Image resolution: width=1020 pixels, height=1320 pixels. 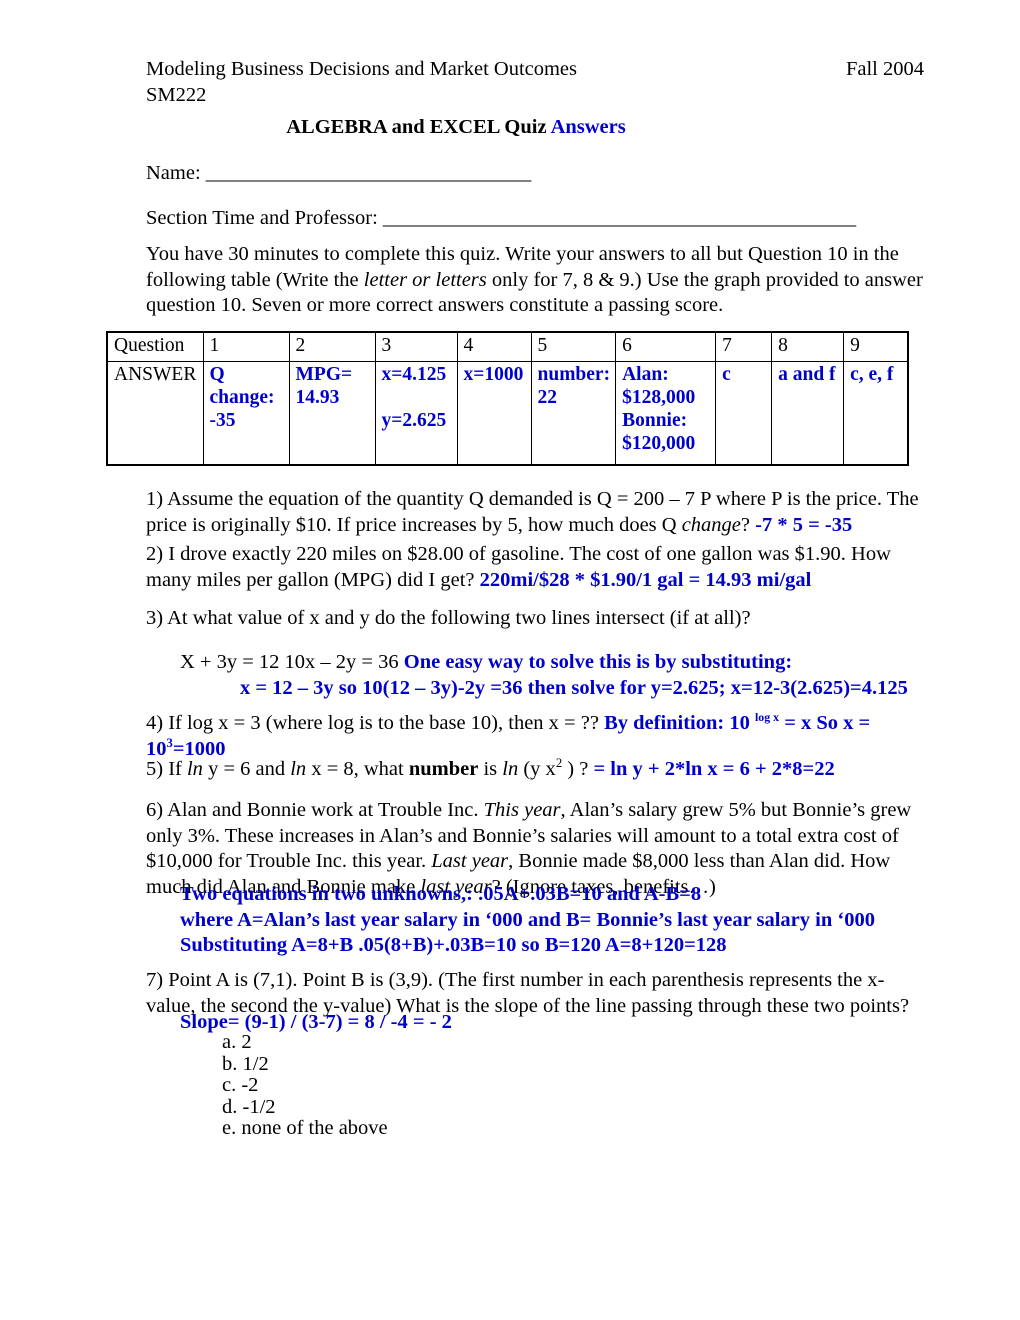 I want to click on table-header-label: Question, so click(x=155, y=346).